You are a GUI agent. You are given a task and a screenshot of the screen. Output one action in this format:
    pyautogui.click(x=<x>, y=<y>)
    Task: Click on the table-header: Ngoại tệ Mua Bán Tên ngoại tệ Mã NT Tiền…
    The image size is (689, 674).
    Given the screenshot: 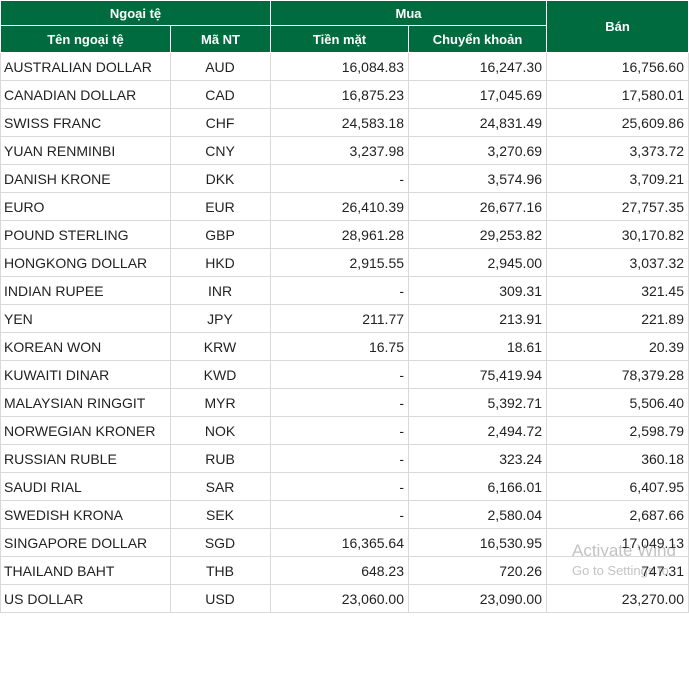 What is the action you would take?
    pyautogui.click(x=344, y=26)
    